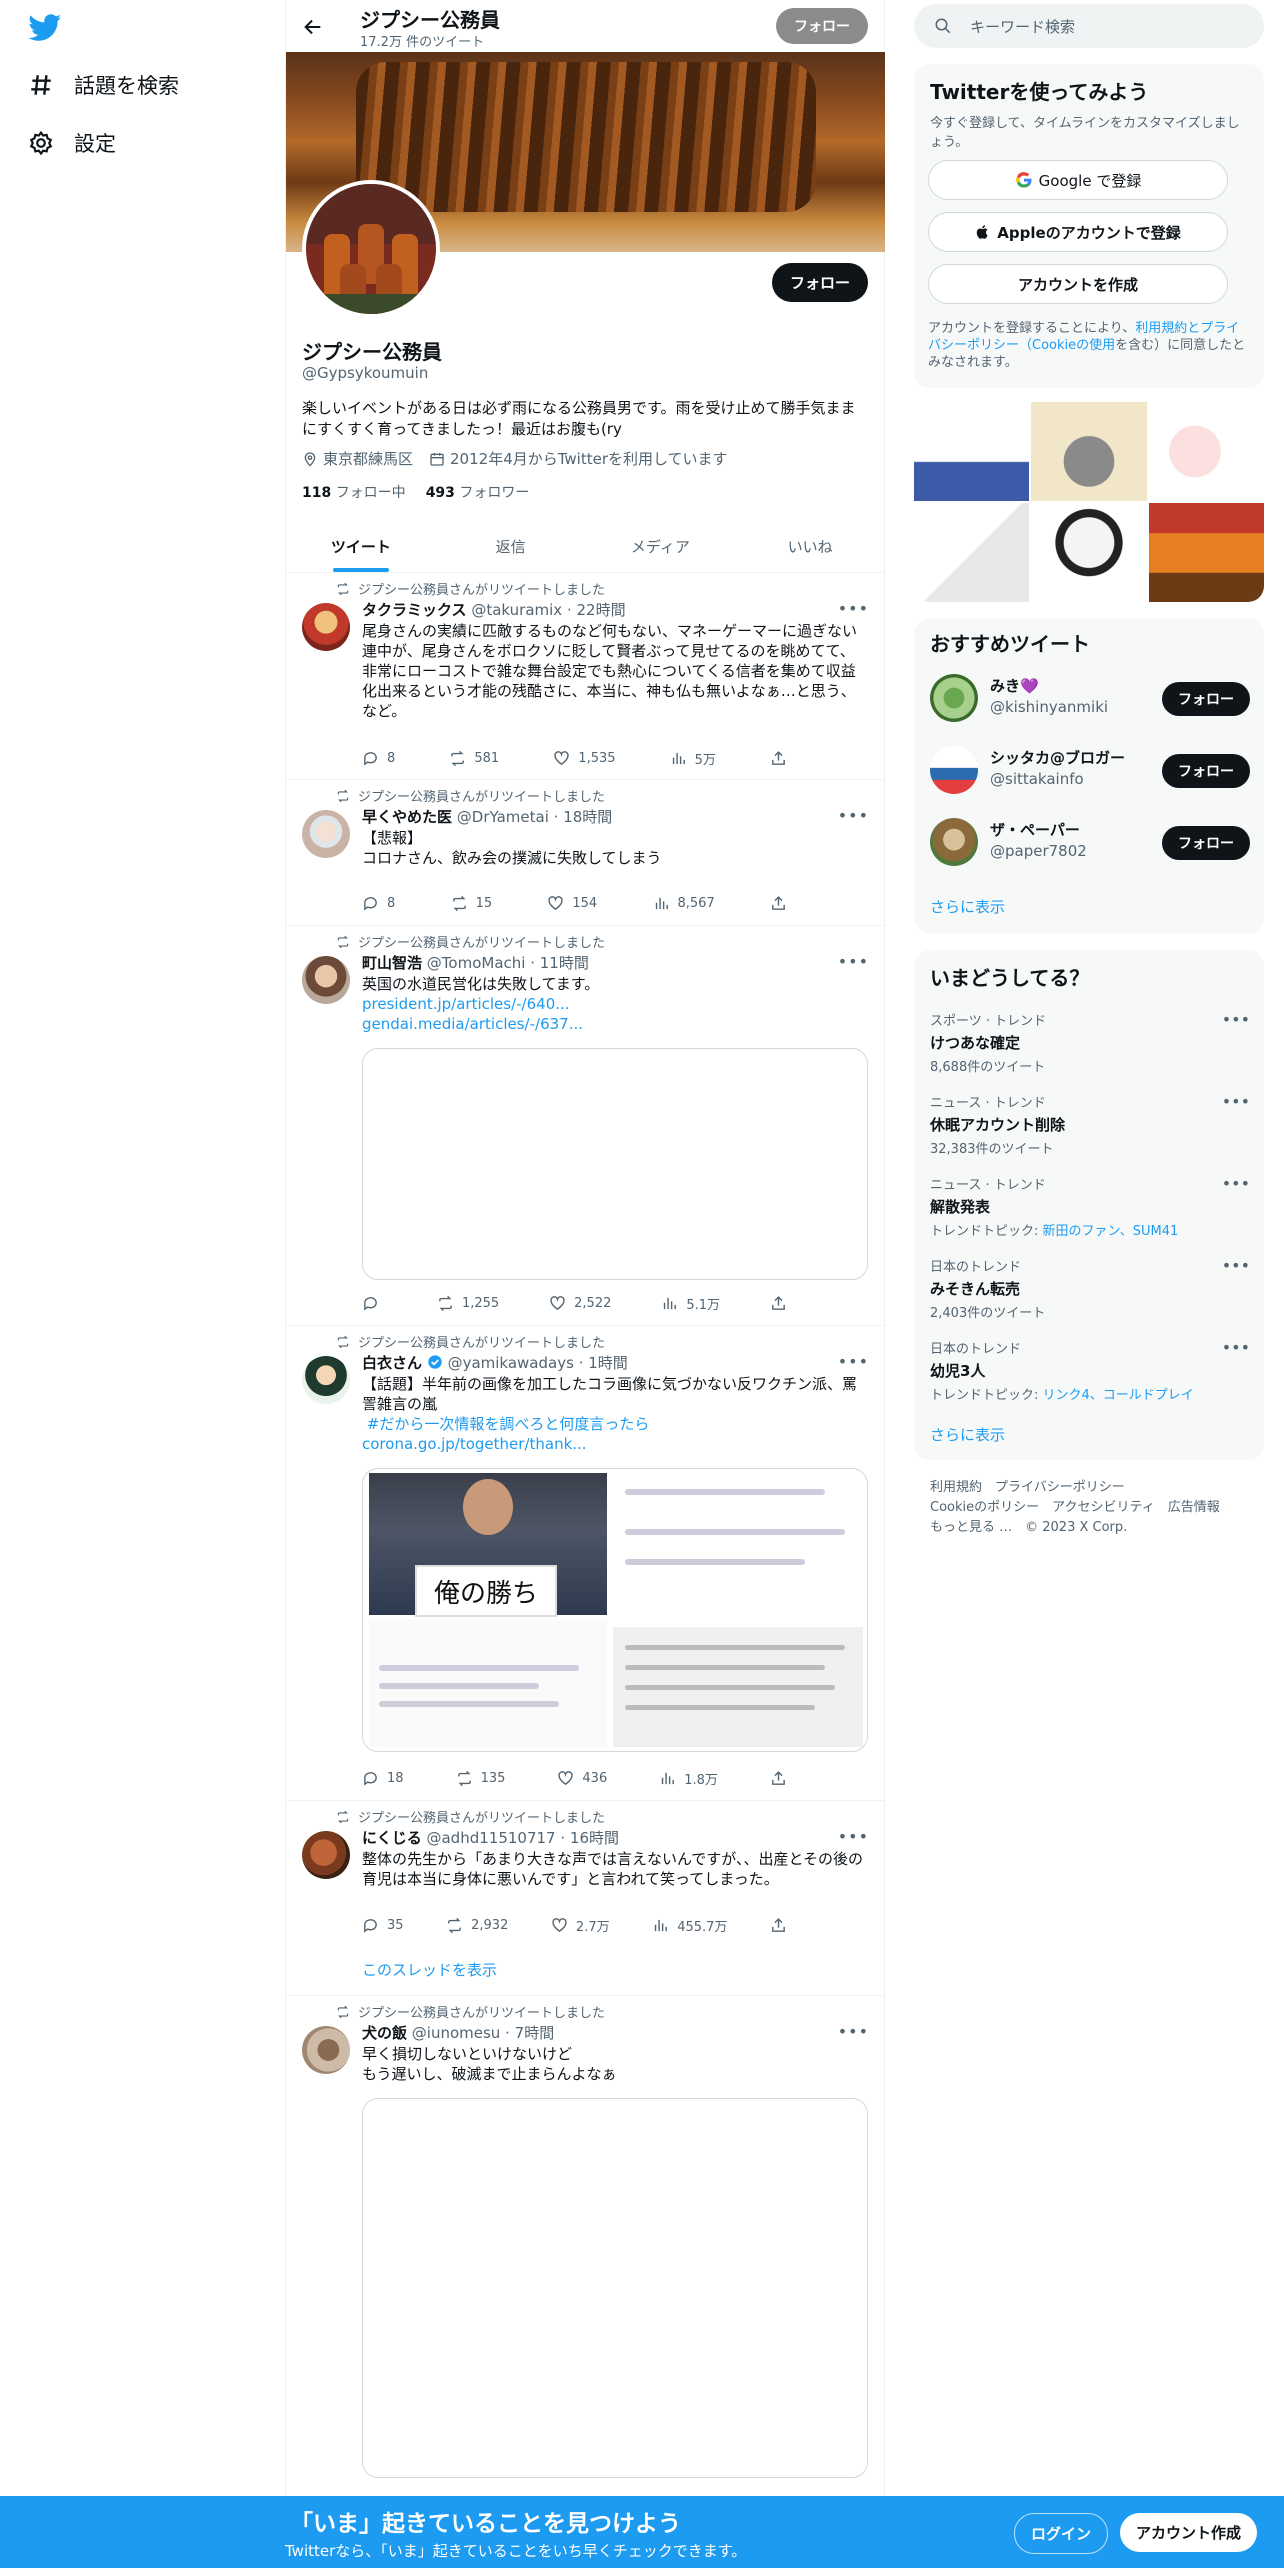 Image resolution: width=1284 pixels, height=2568 pixels. Describe the element at coordinates (1090, 1370) in the screenshot. I see `trend-item: 日本のトレンド 幼児3人 トレンドトピック: リンク4、コールドプレイ •••` at that location.